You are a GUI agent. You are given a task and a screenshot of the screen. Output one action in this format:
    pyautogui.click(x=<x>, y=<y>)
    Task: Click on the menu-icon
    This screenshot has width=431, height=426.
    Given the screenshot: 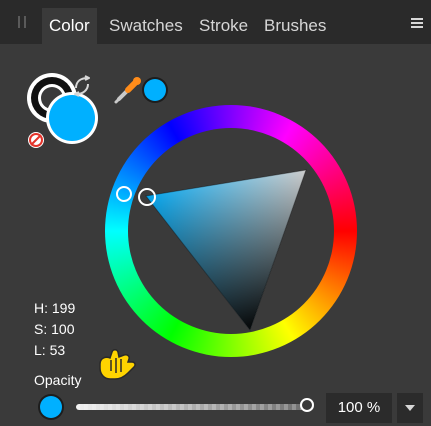 What is the action you would take?
    pyautogui.click(x=417, y=23)
    